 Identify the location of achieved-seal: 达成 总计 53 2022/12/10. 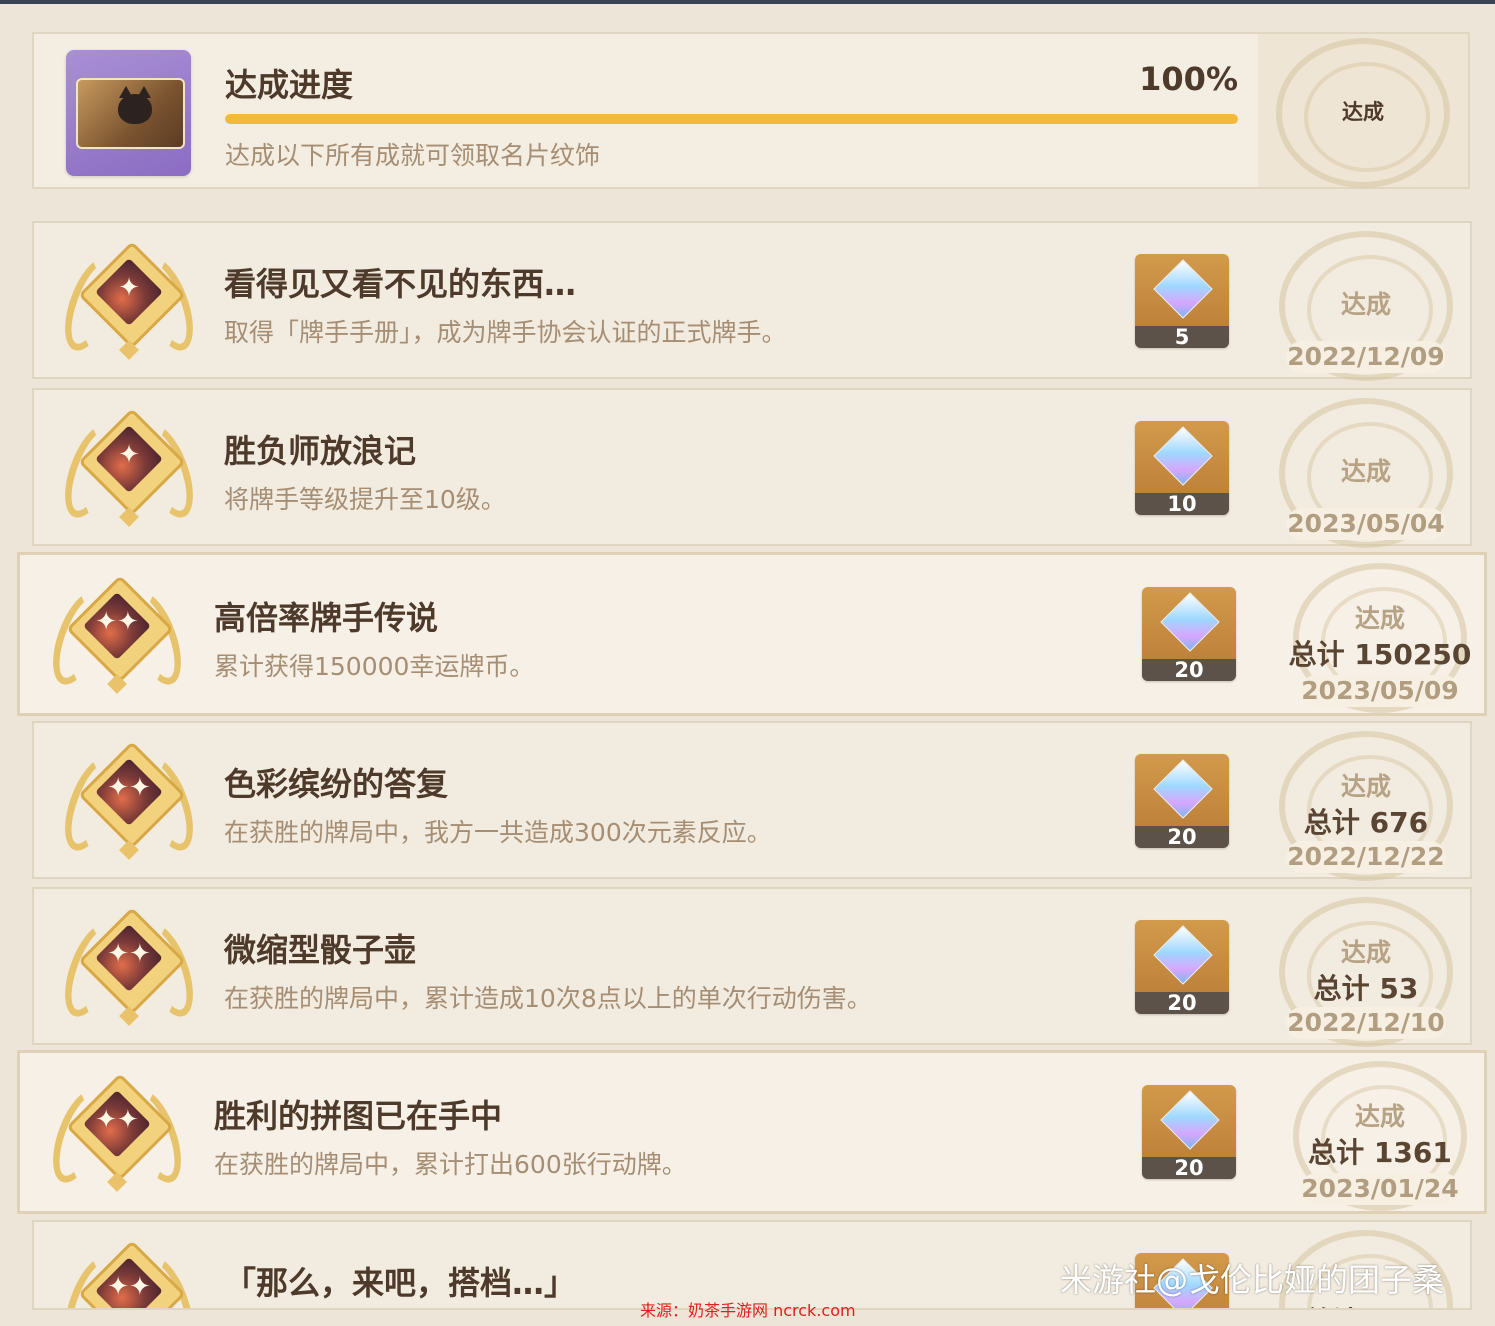
(1366, 970).